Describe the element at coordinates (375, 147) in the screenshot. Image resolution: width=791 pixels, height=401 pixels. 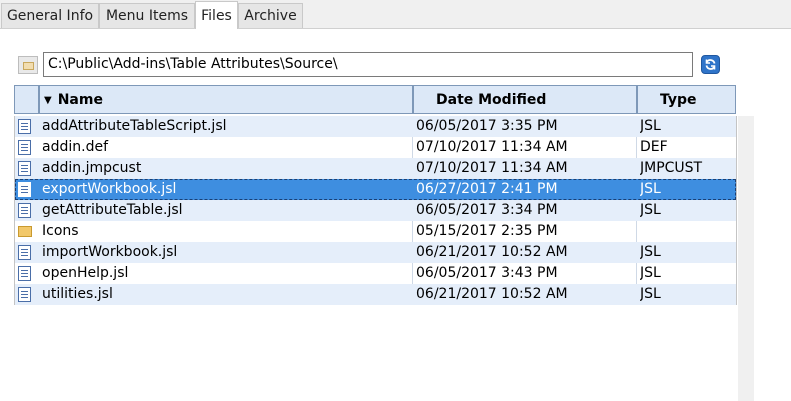
I see `file-row: addin.def 07/10/2017 11:34 AM DEF` at that location.